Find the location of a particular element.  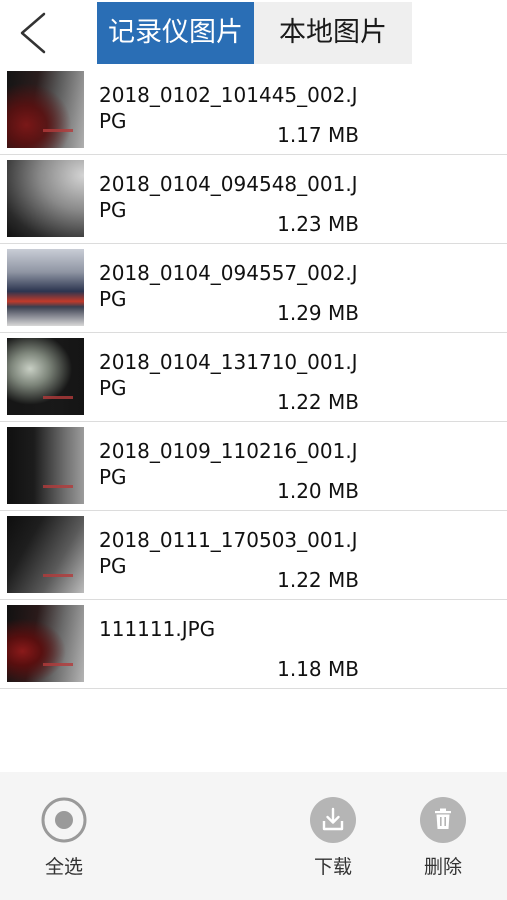

radio-select-icon is located at coordinates (64, 820).